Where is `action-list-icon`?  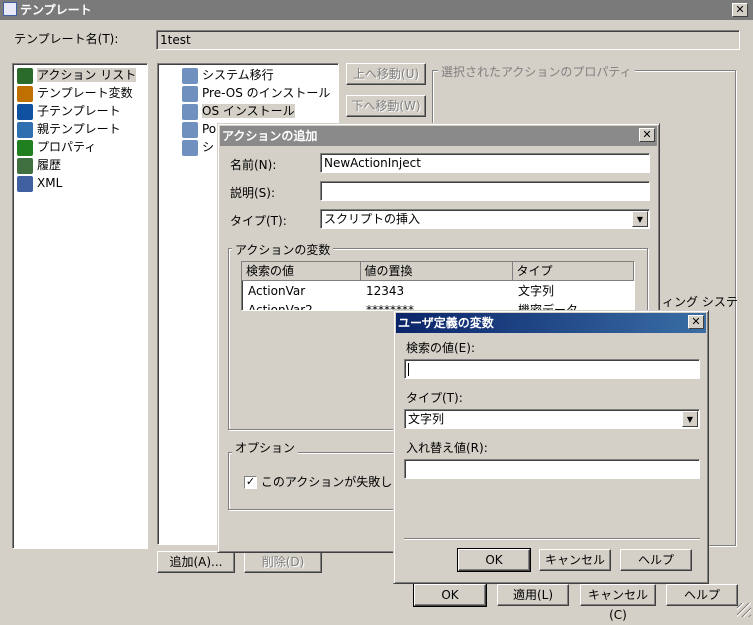 action-list-icon is located at coordinates (25, 75).